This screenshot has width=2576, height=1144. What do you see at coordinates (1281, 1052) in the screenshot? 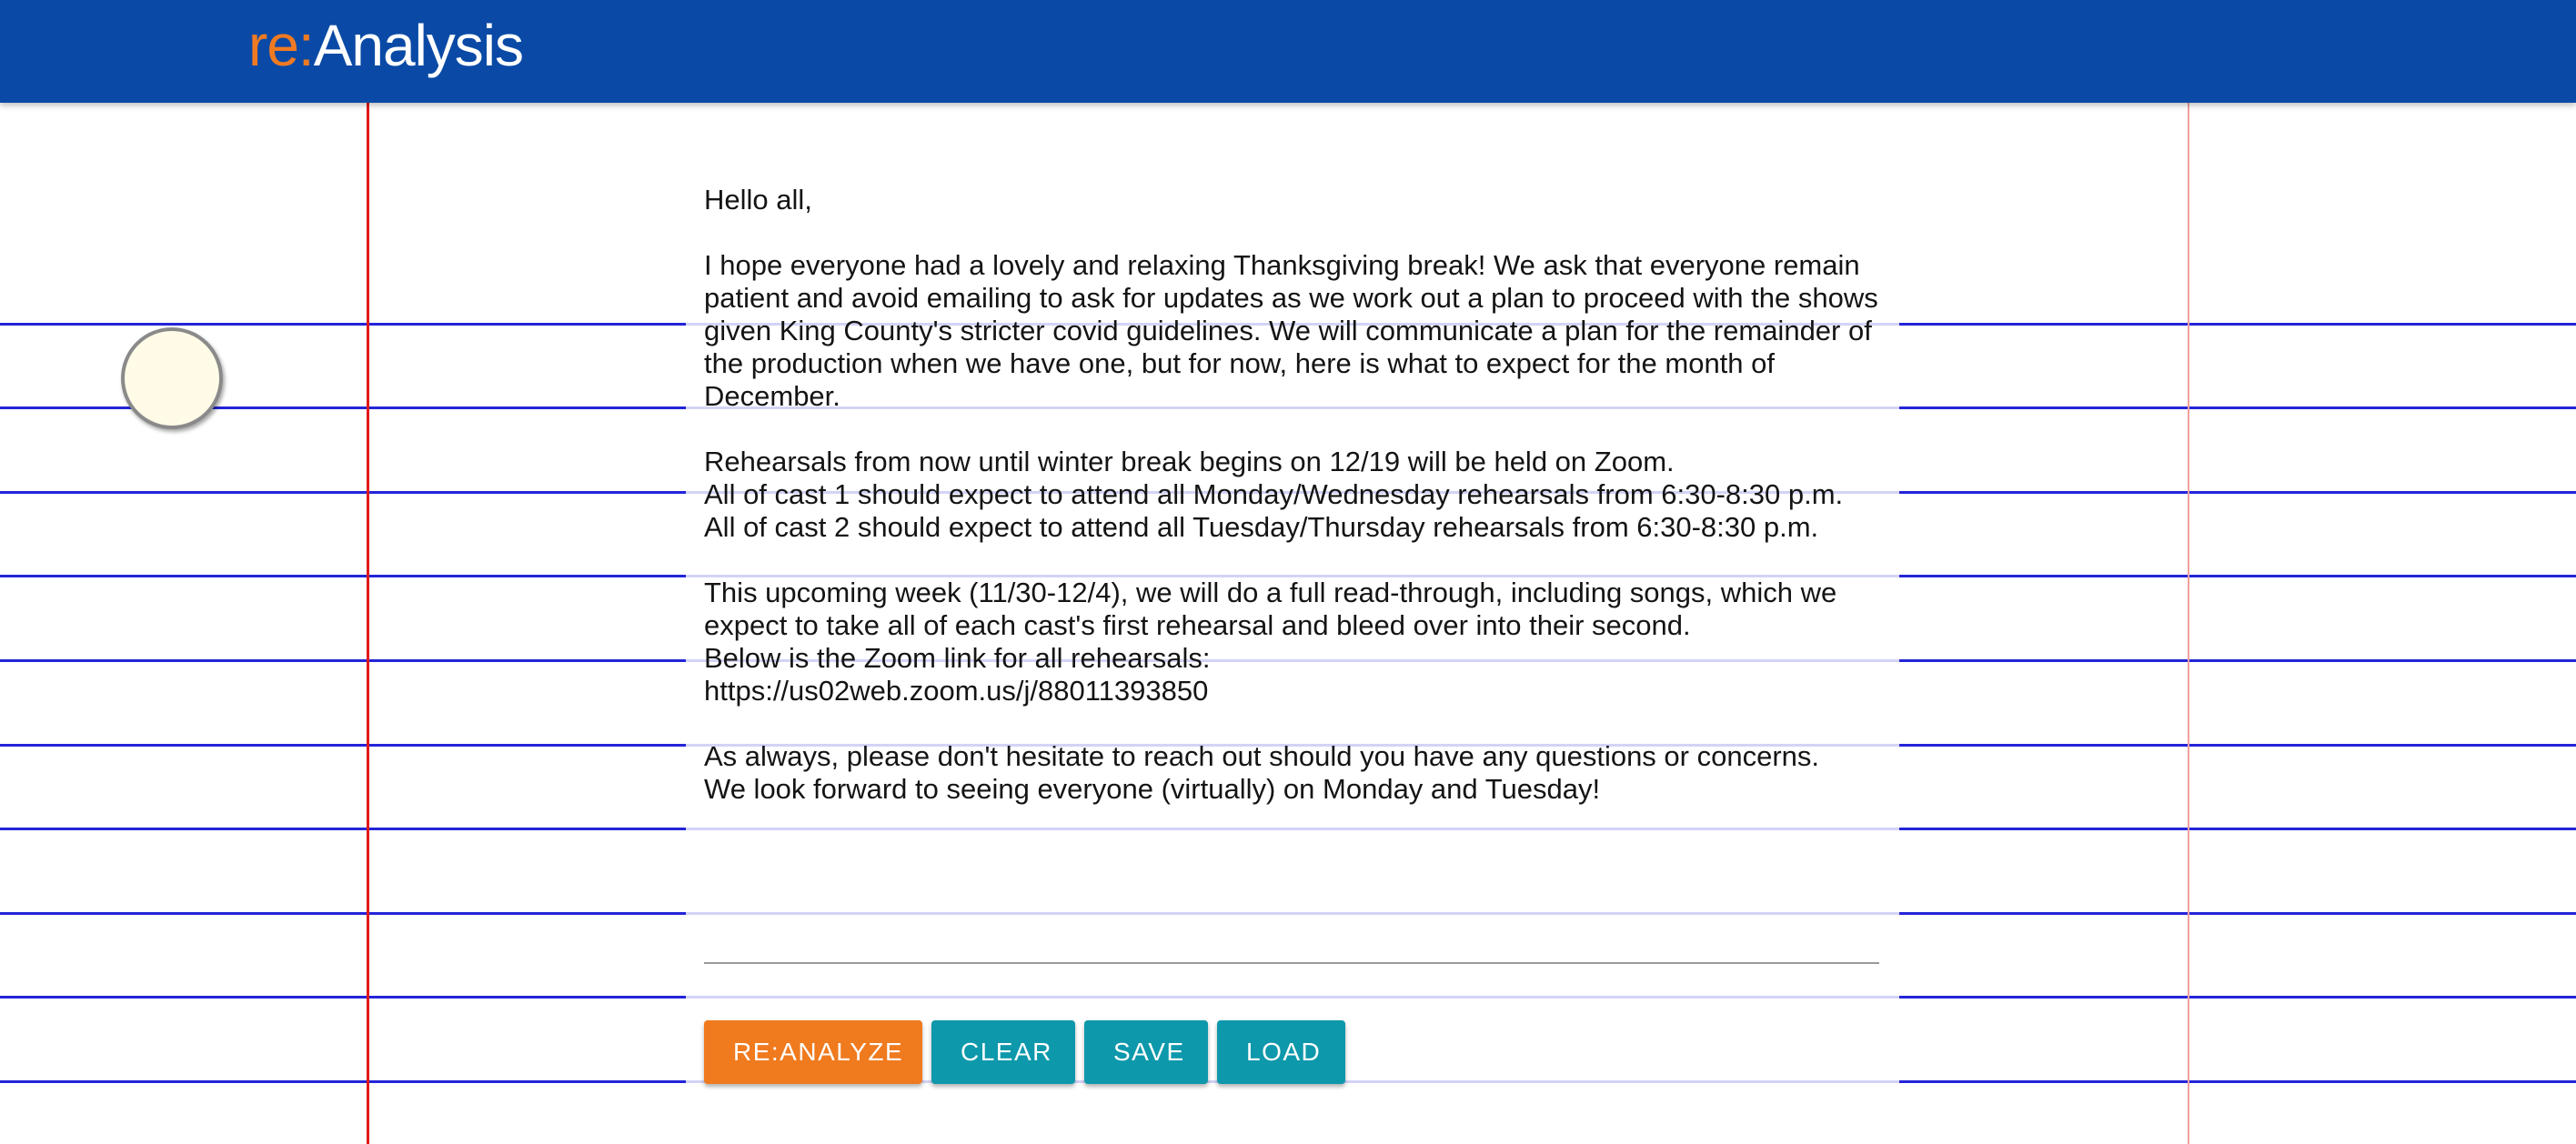
I see `load-button: LOAD` at bounding box center [1281, 1052].